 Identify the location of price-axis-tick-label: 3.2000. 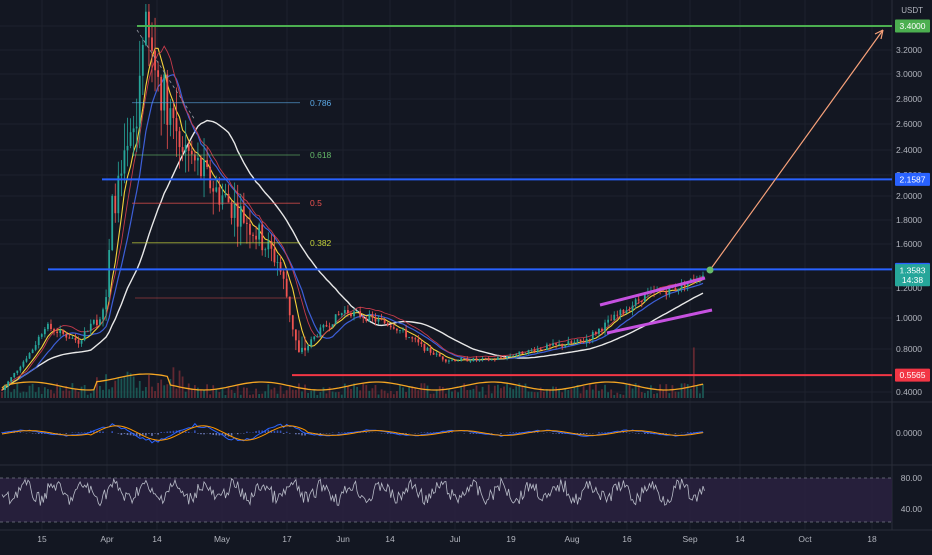
(909, 50).